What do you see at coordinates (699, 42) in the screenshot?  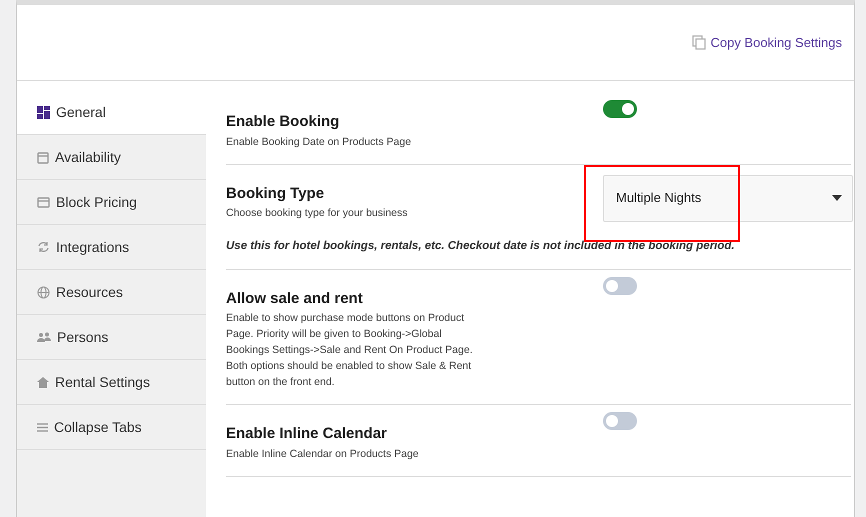 I see `copy-icon` at bounding box center [699, 42].